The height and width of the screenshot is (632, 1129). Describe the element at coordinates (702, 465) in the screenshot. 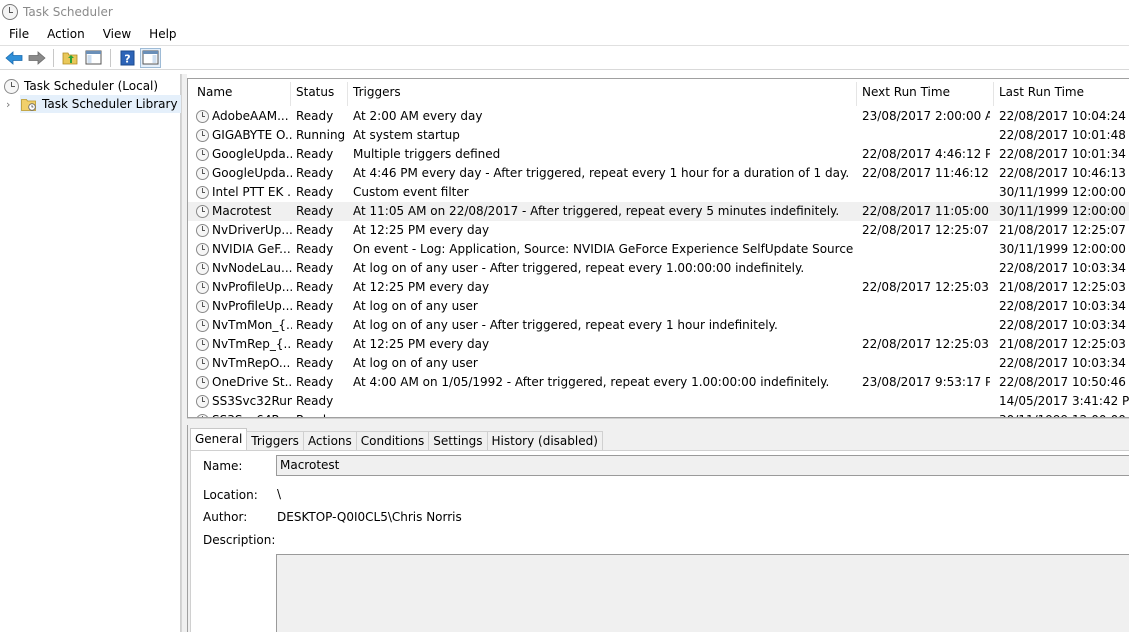

I see `name-field: Macrotest` at that location.